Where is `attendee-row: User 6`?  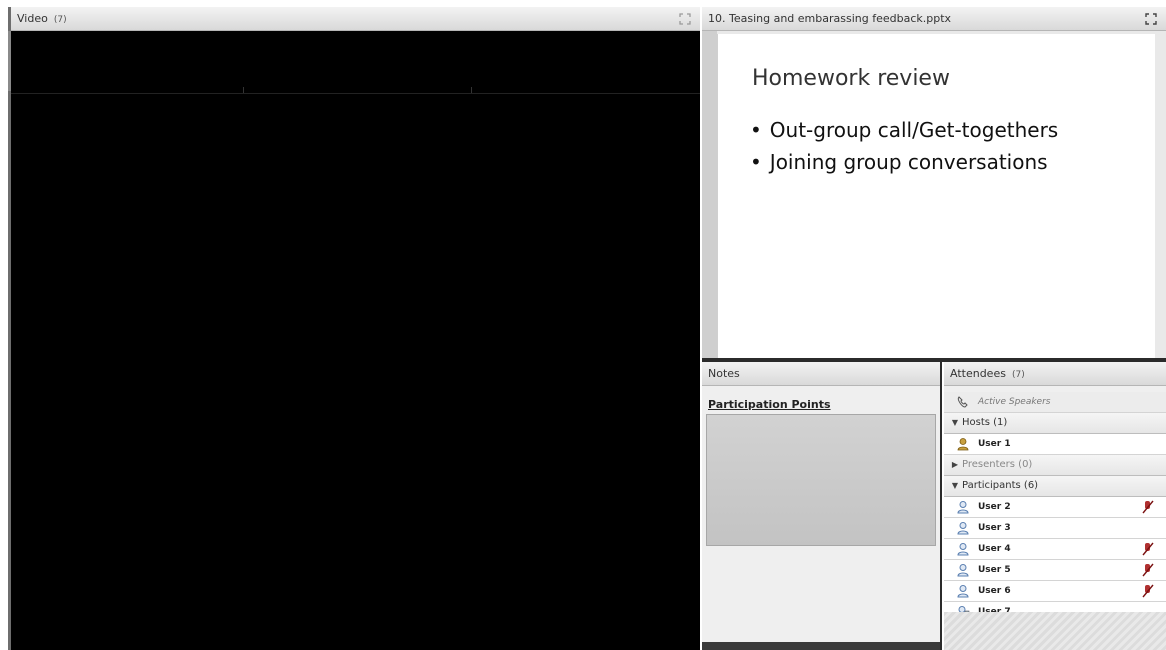
attendee-row: User 6 is located at coordinates (1055, 591).